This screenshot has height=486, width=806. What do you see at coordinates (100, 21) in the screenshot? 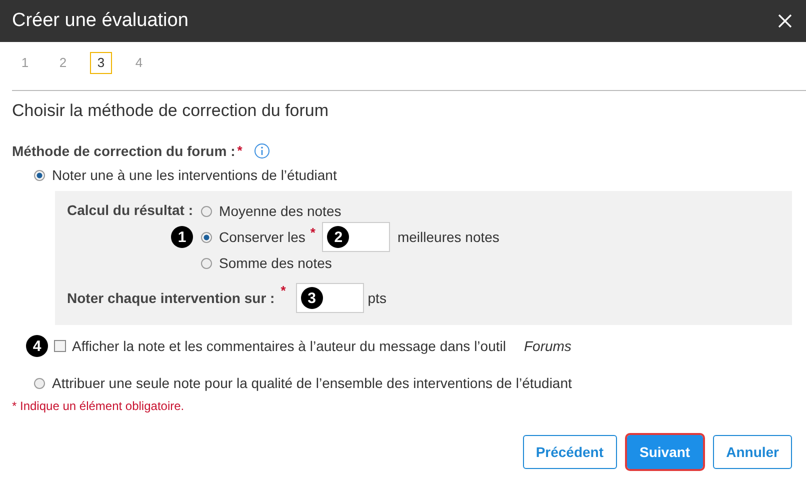
I see `window-title: Créer une évaluation` at bounding box center [100, 21].